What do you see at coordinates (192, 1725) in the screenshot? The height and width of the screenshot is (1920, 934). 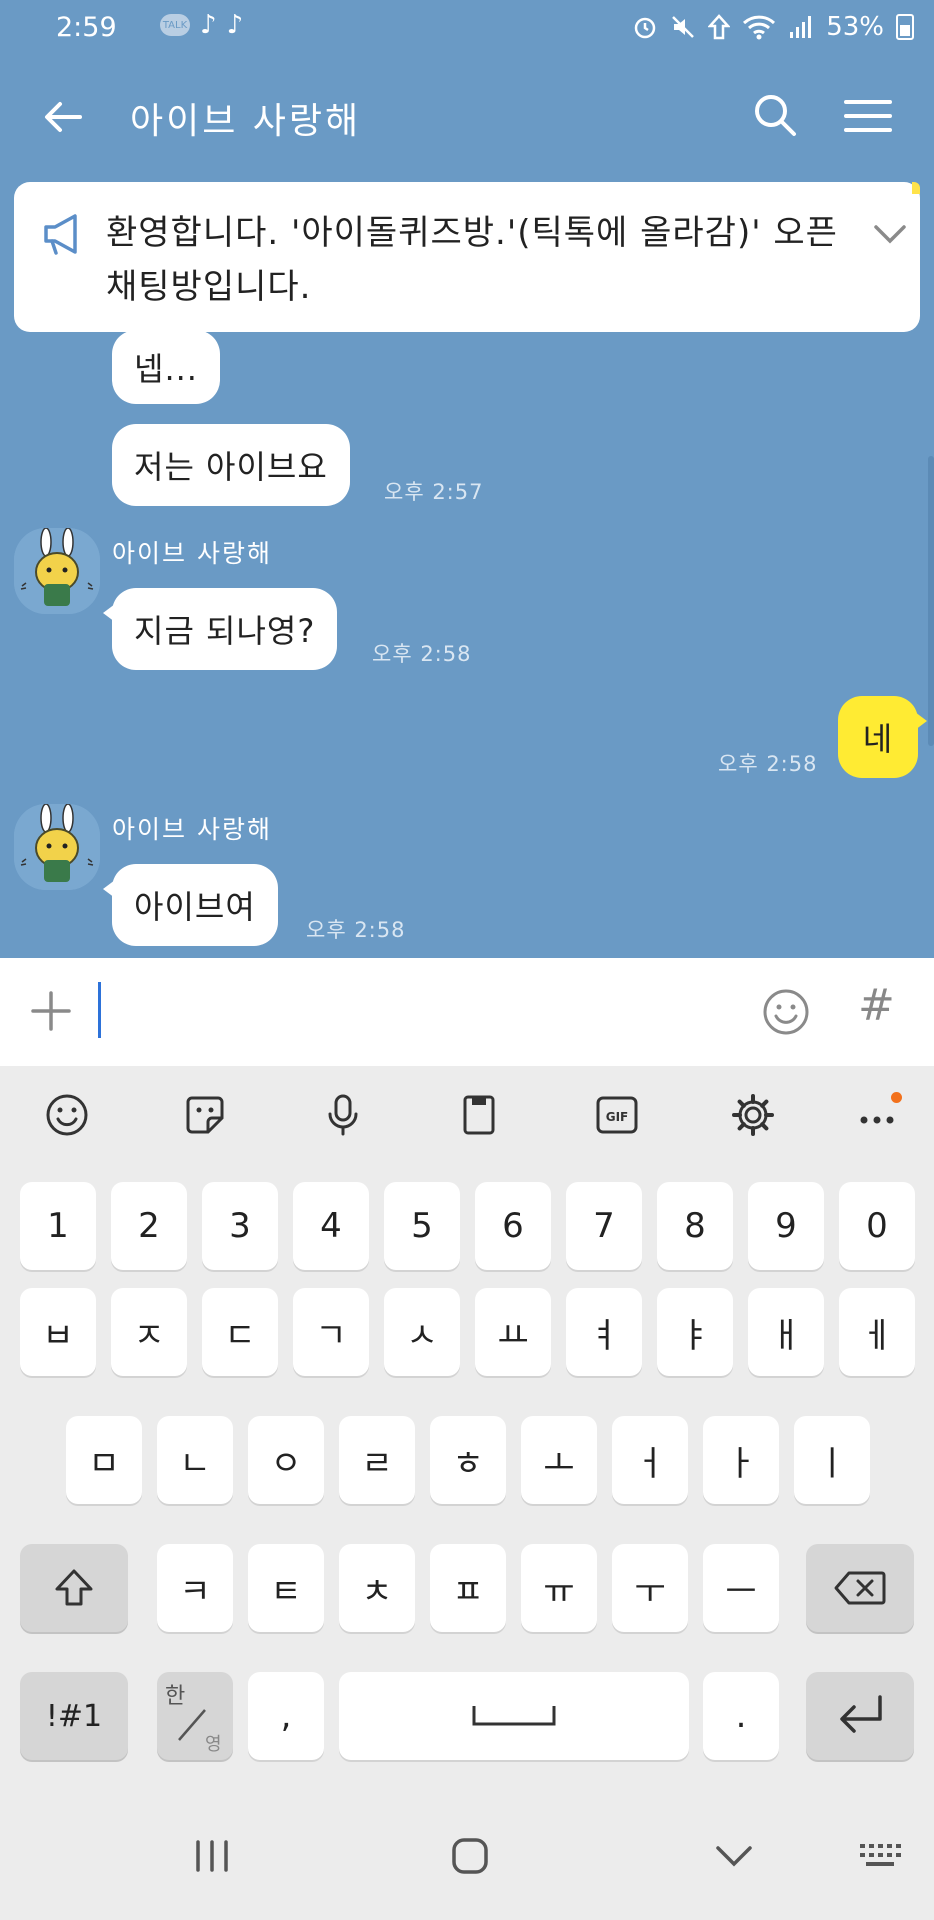 I see `slash-icon` at bounding box center [192, 1725].